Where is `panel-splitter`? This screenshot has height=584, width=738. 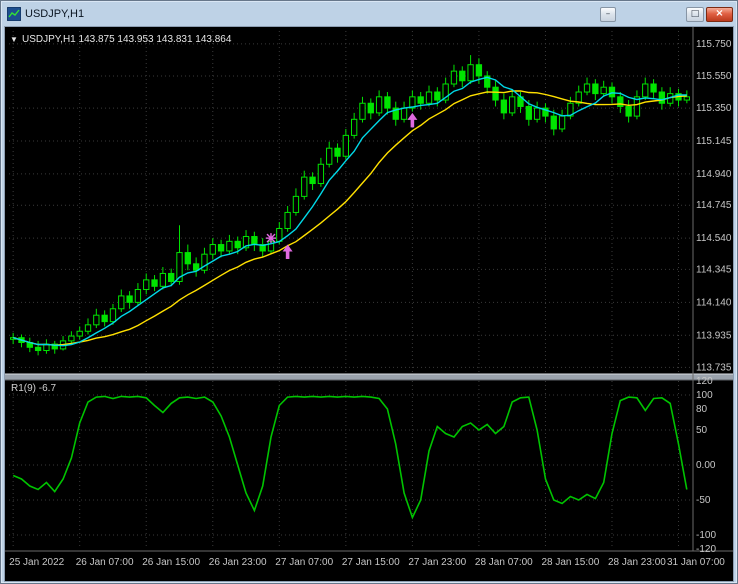 panel-splitter is located at coordinates (369, 377).